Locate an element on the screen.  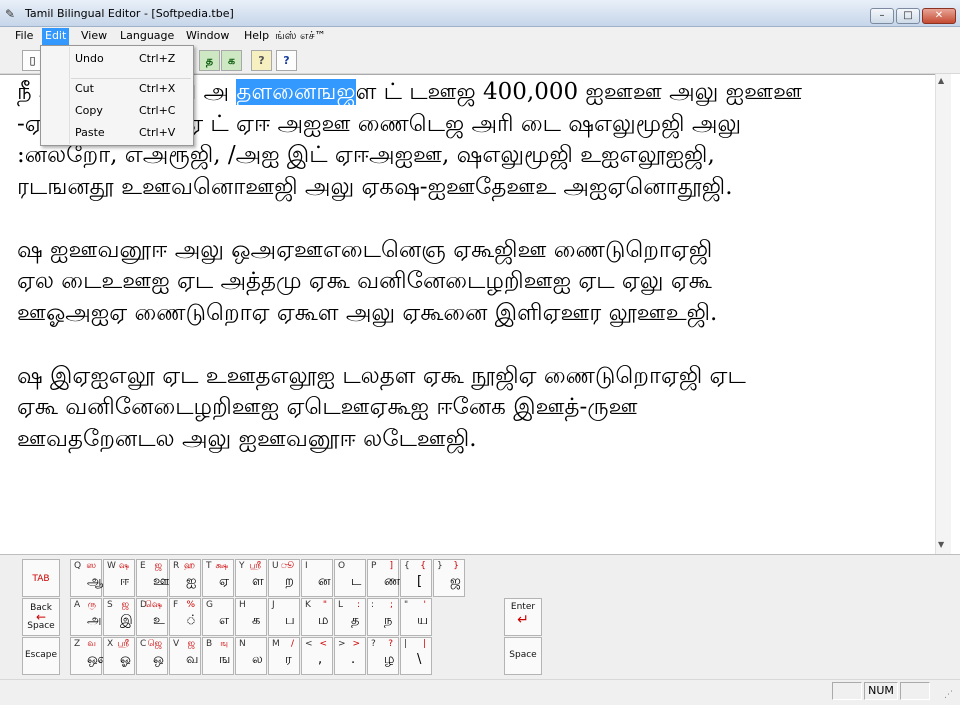
key-row1-9: P] ண is located at coordinates (384, 578).